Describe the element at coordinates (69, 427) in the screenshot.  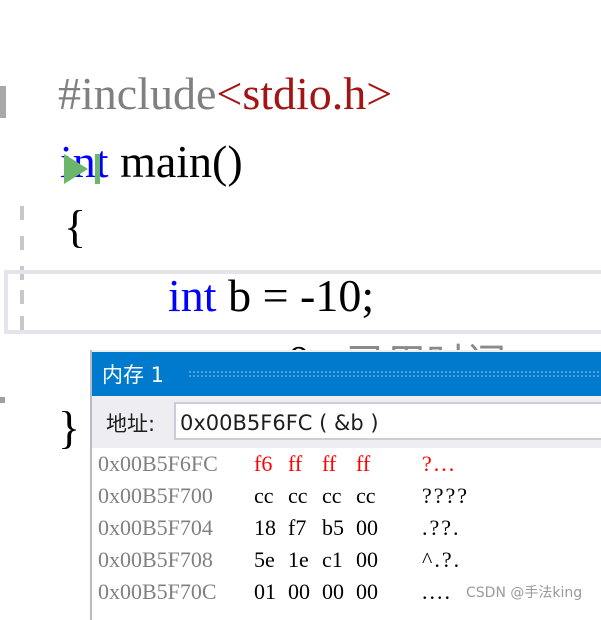
I see `close-brace: }` at that location.